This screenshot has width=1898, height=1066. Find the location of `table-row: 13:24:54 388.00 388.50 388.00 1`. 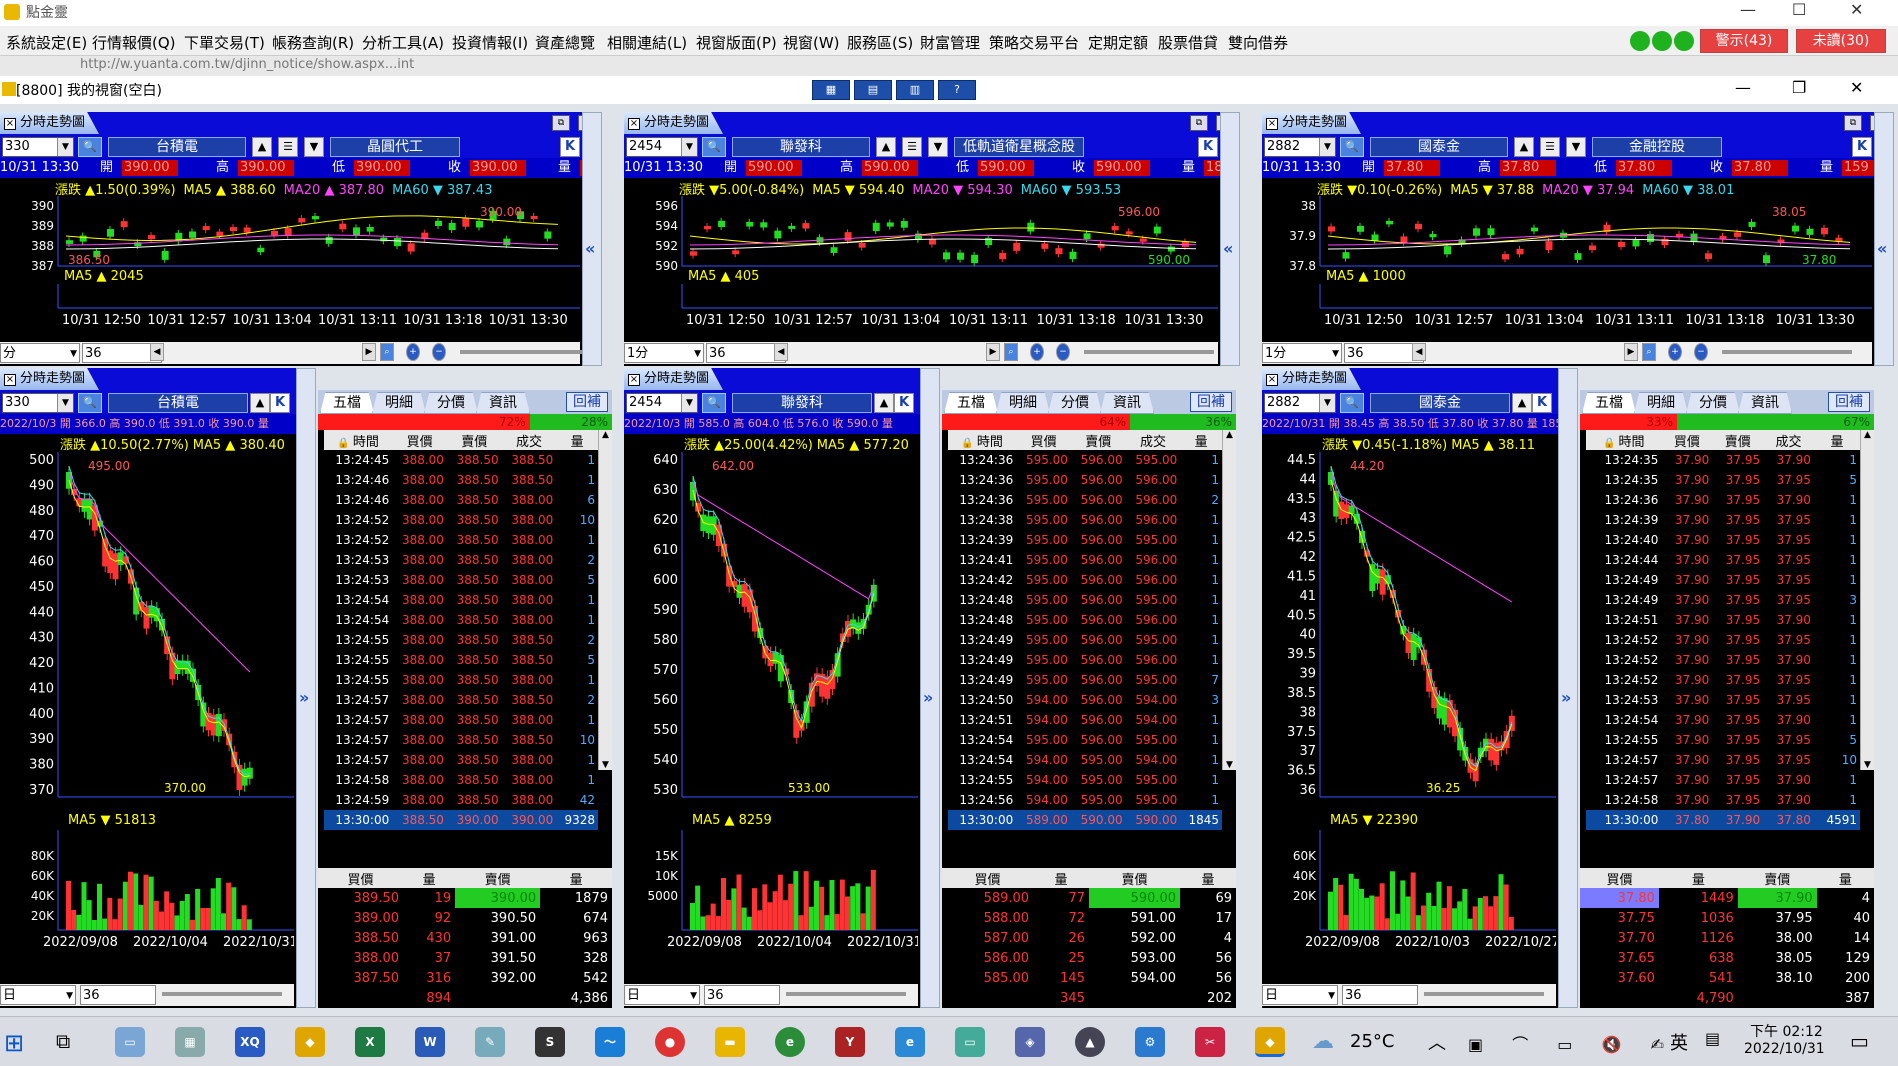

table-row: 13:24:54 388.00 388.50 388.00 1 is located at coordinates (461, 620).